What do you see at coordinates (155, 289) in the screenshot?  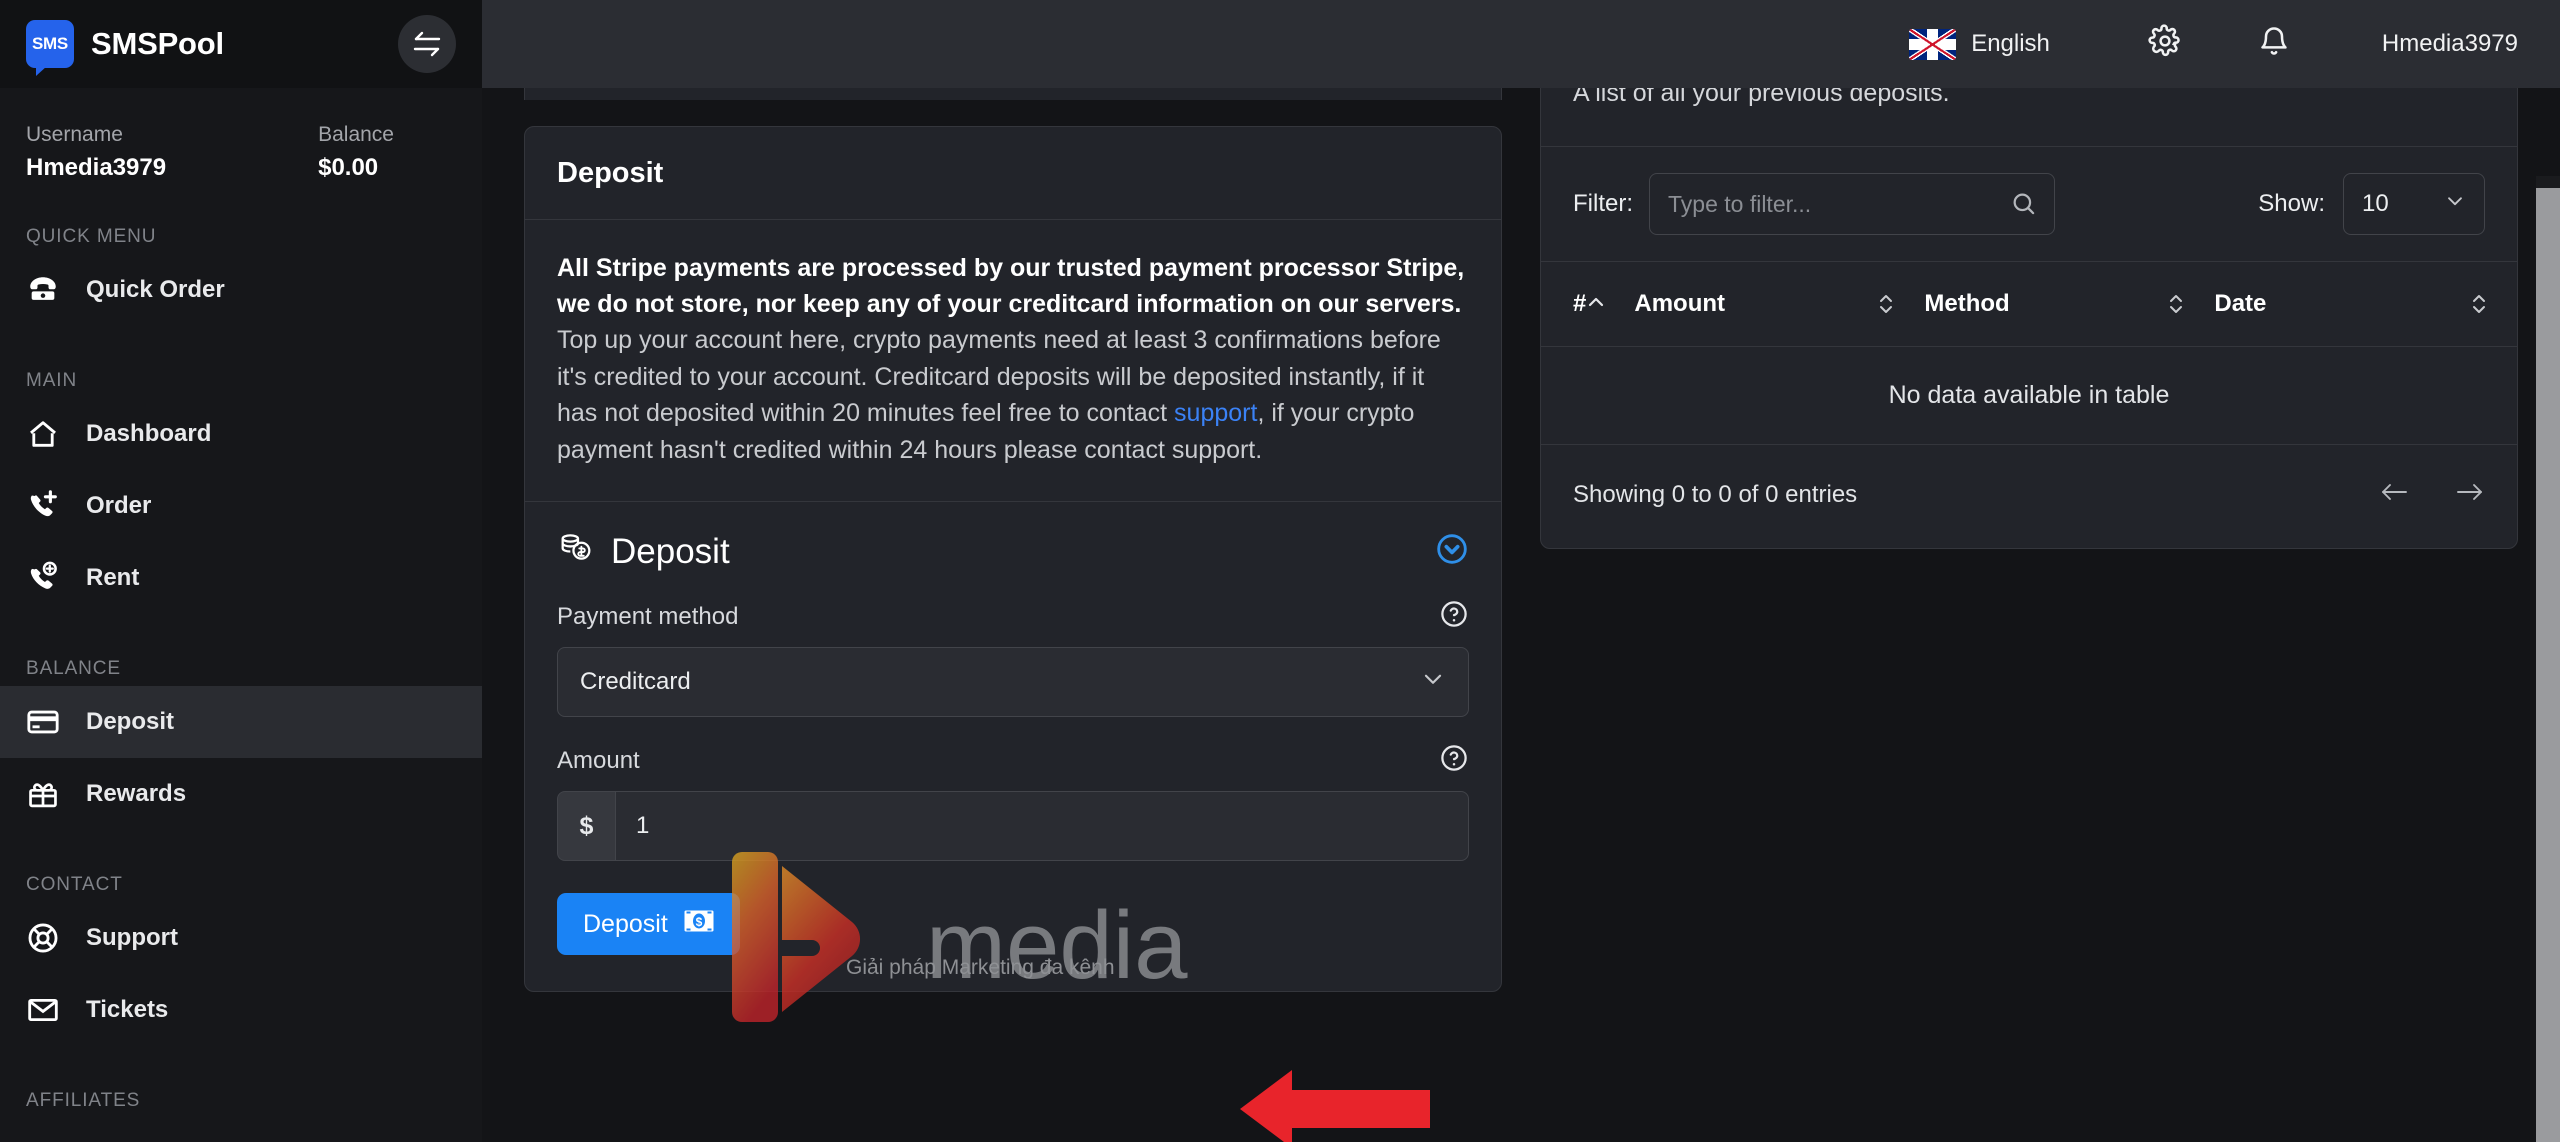 I see `sidebar-item-label: Quick Order` at bounding box center [155, 289].